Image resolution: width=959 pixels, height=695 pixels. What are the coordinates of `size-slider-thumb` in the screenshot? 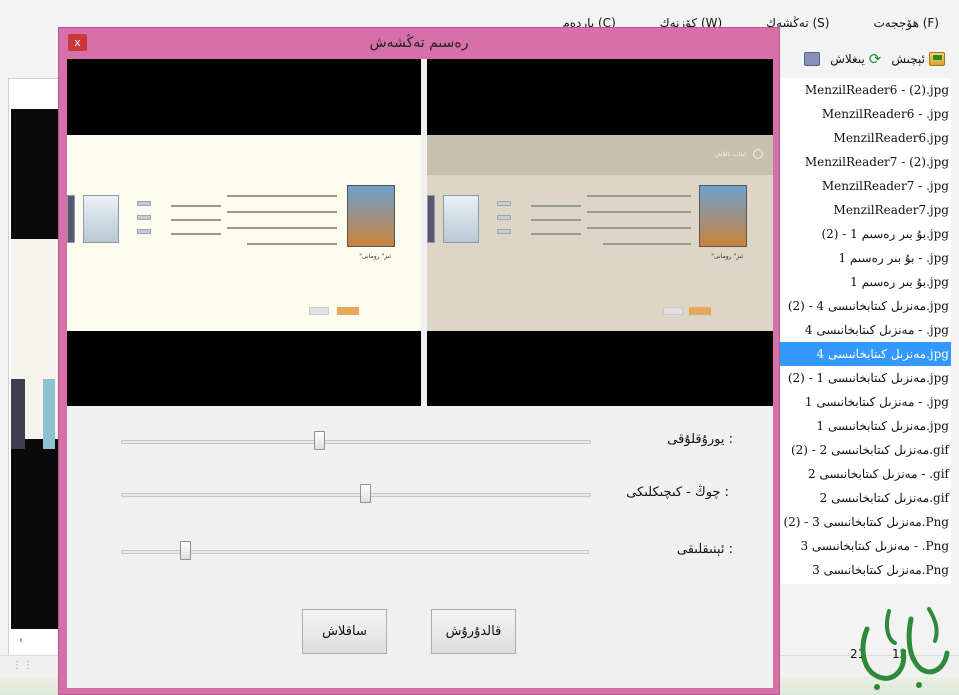 It's located at (365, 493).